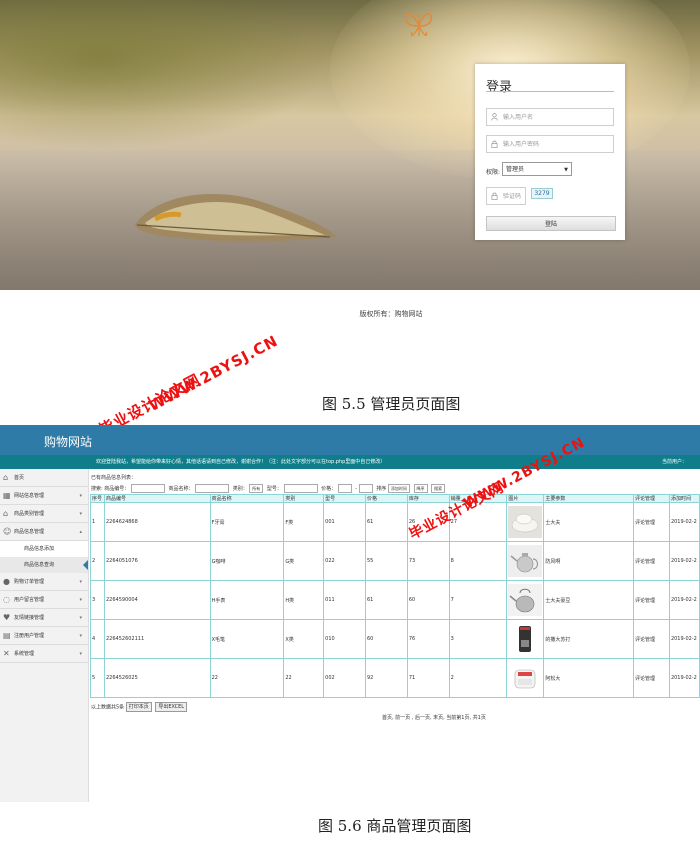 The height and width of the screenshot is (842, 700). What do you see at coordinates (44, 582) in the screenshot?
I see `sidebar-item-orders: ● 购物订单管理 ▾` at bounding box center [44, 582].